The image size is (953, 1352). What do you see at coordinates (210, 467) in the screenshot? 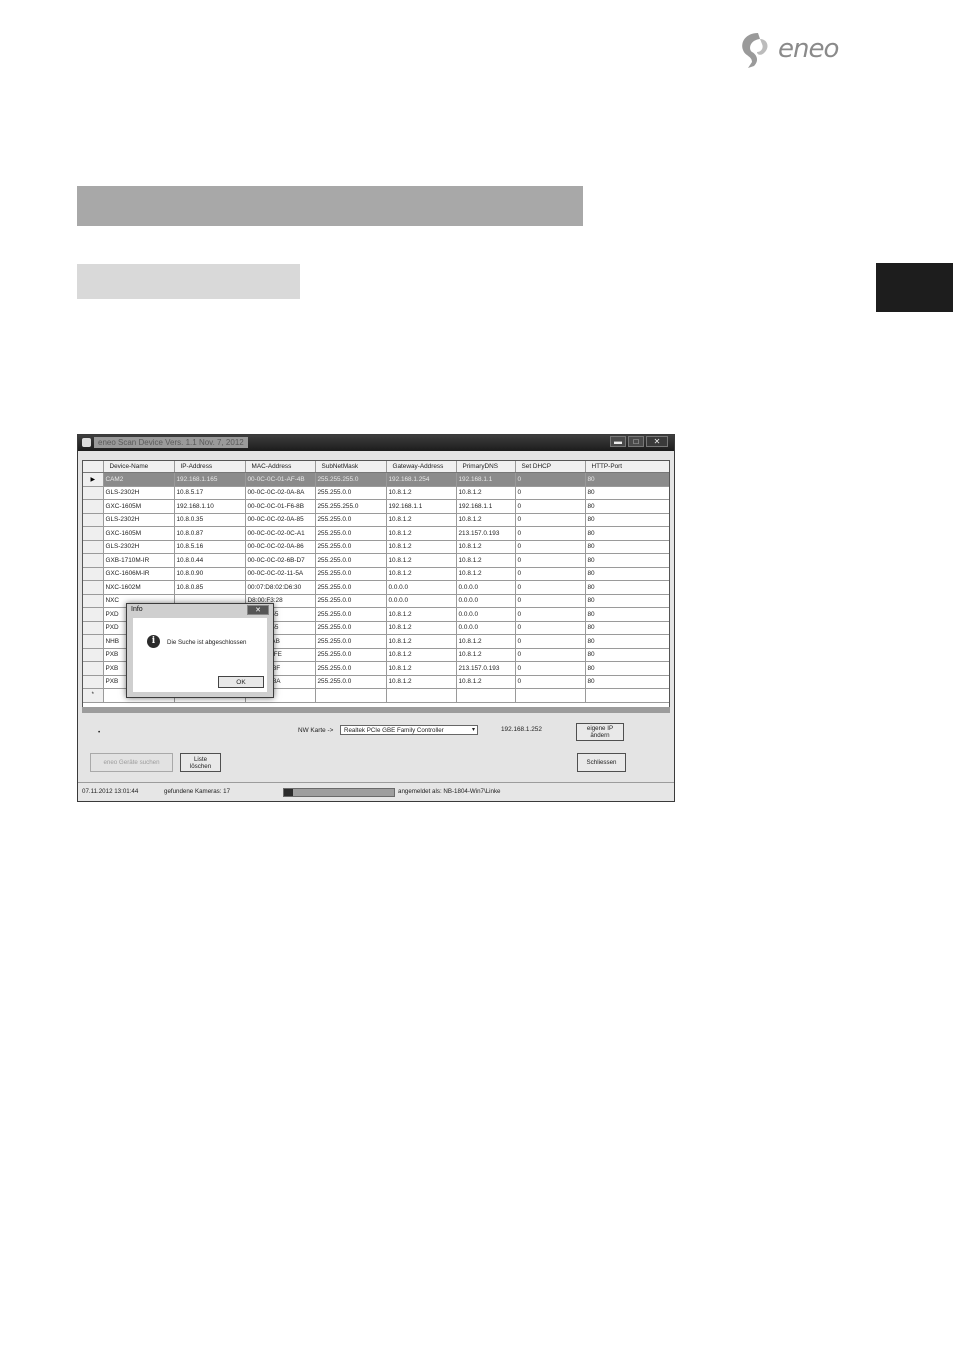
I see `column-header: IP-Address` at bounding box center [210, 467].